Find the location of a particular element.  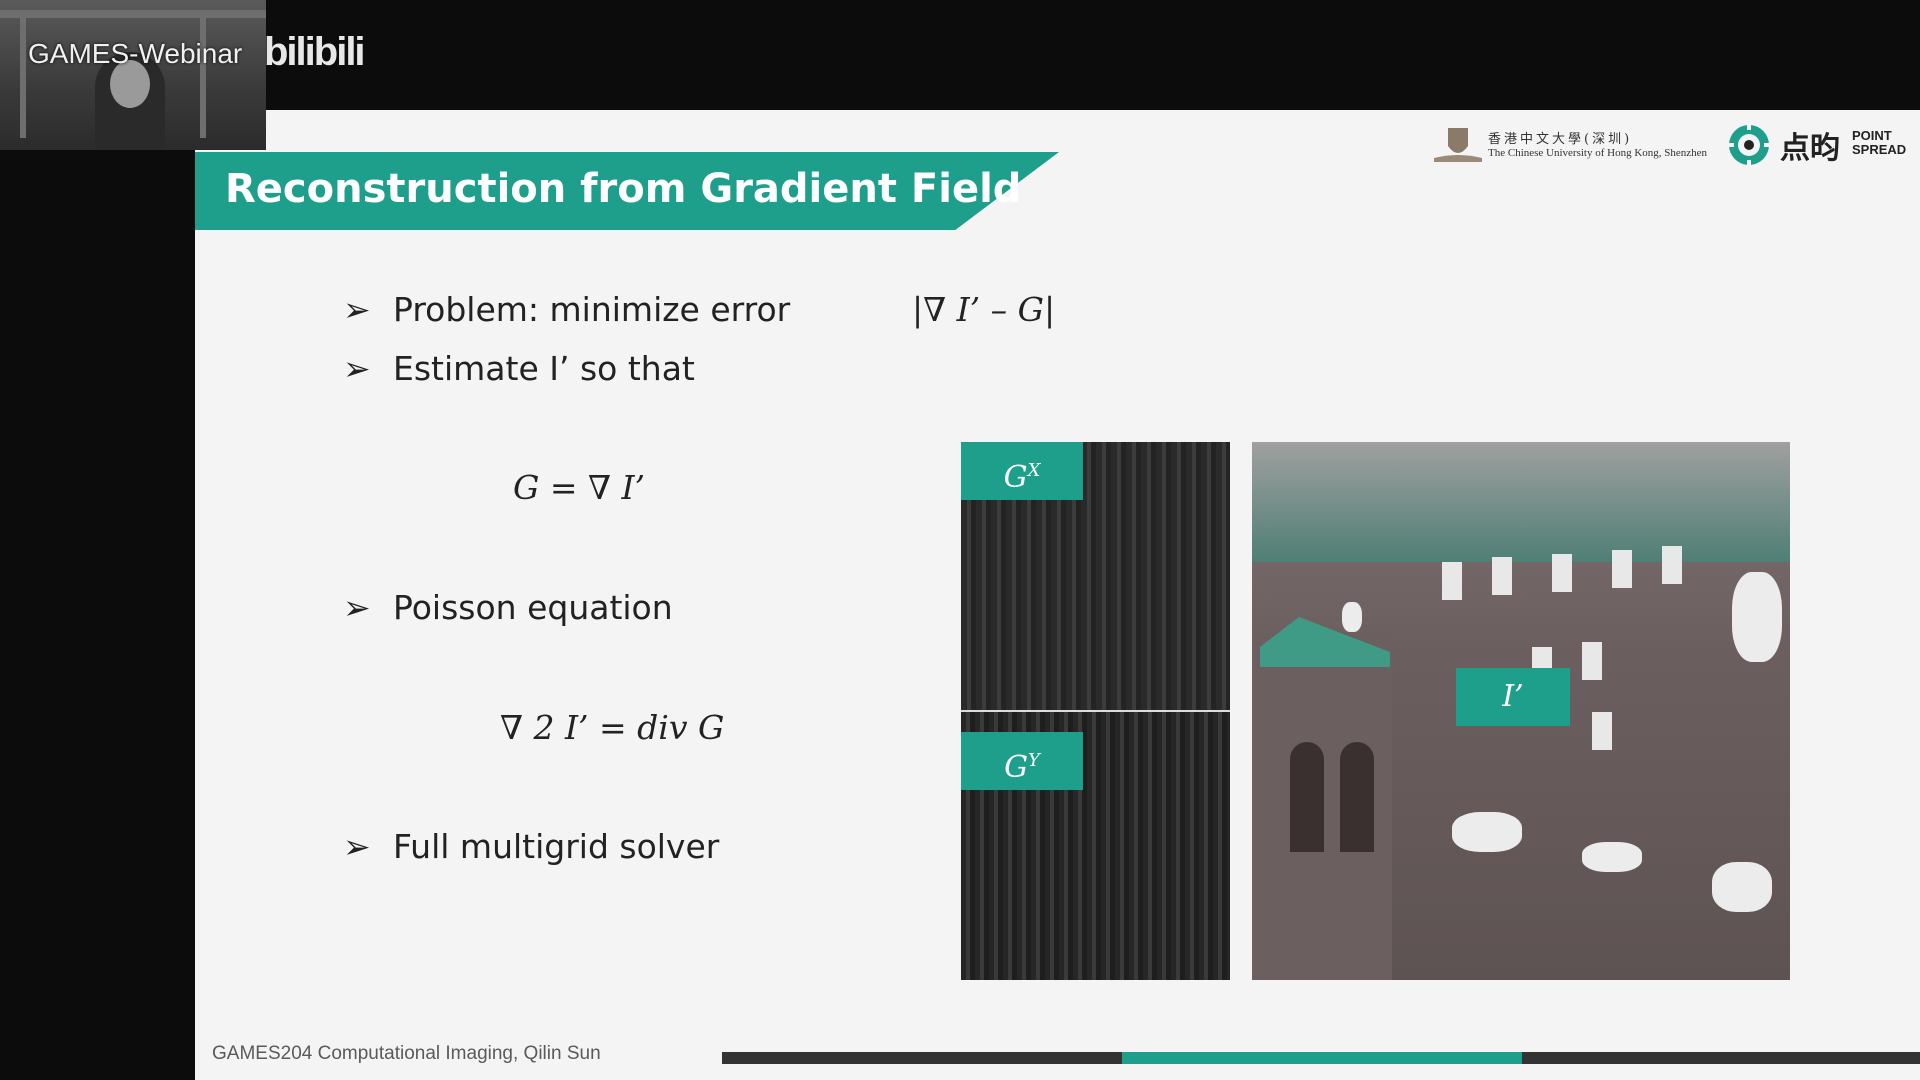

equation-gradient: G = ∇ I’ is located at coordinates (579, 487).